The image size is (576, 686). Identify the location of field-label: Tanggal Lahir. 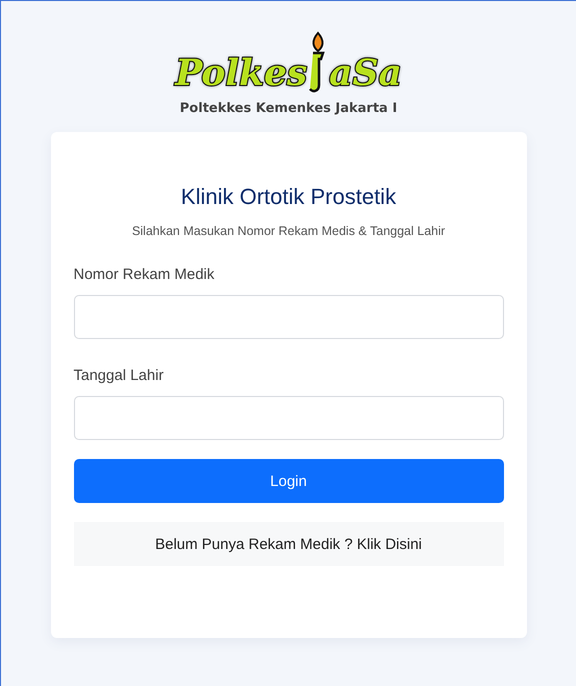
(119, 375).